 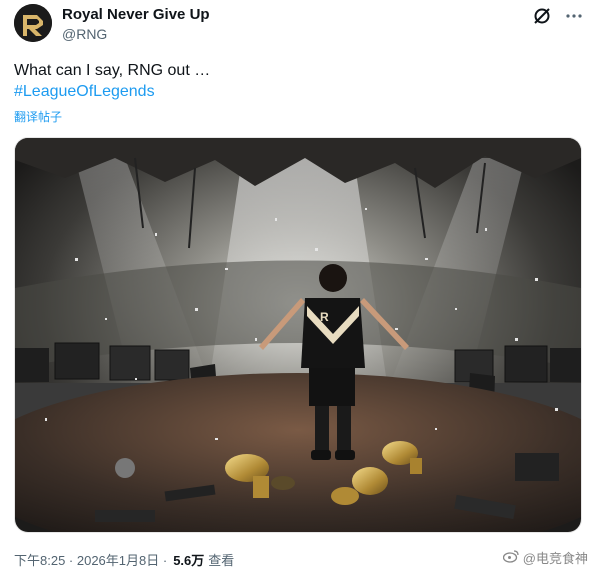 I want to click on watermark: @电竞食神, so click(x=545, y=557).